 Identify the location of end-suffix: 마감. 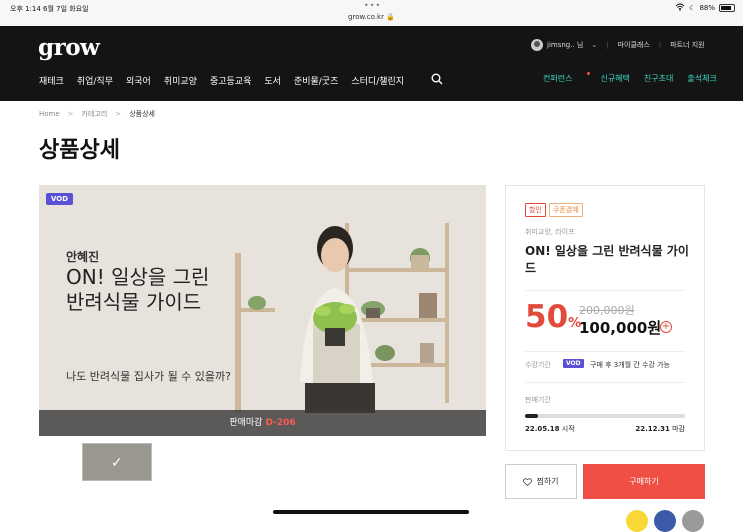
(678, 429).